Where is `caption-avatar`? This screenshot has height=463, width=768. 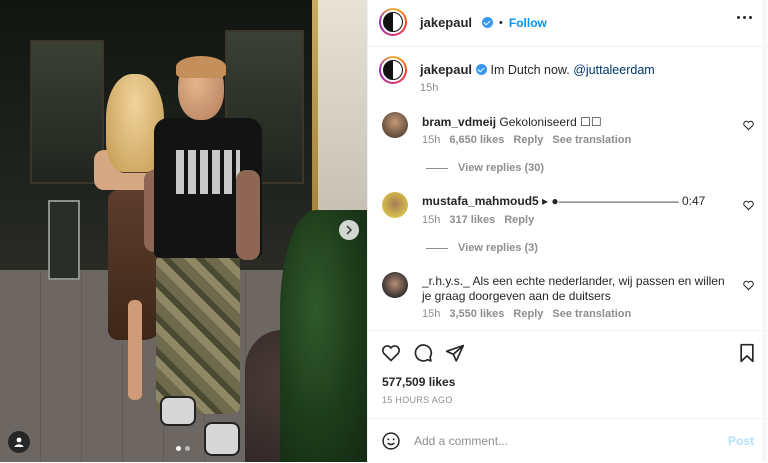 caption-avatar is located at coordinates (393, 70).